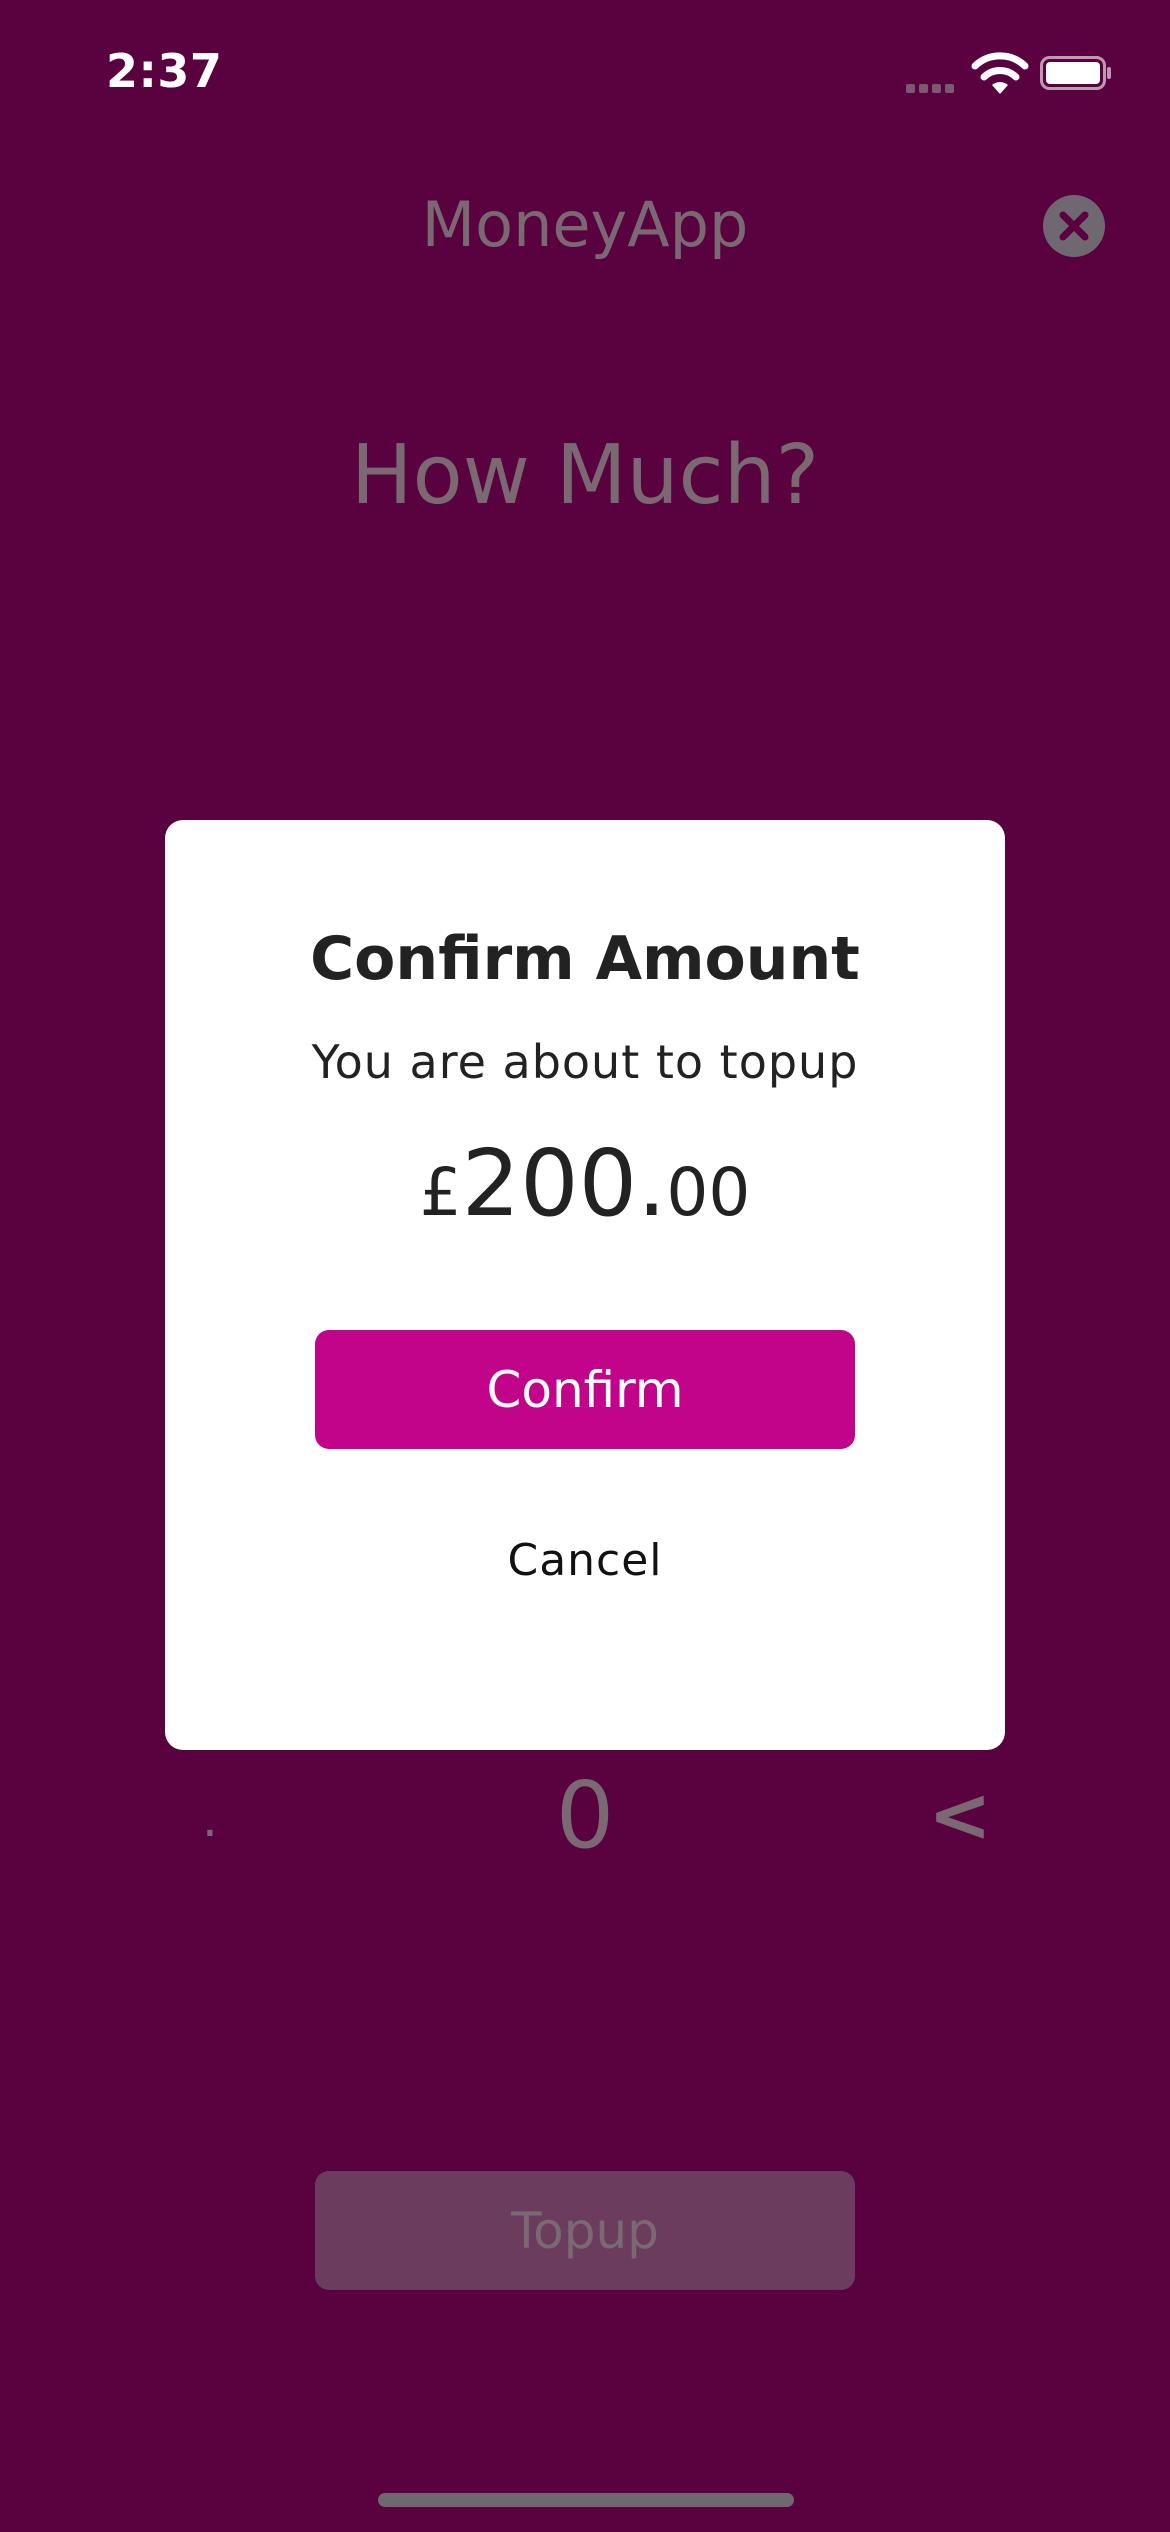 The image size is (1170, 2532). What do you see at coordinates (931, 89) in the screenshot?
I see `cellular-signal-icon` at bounding box center [931, 89].